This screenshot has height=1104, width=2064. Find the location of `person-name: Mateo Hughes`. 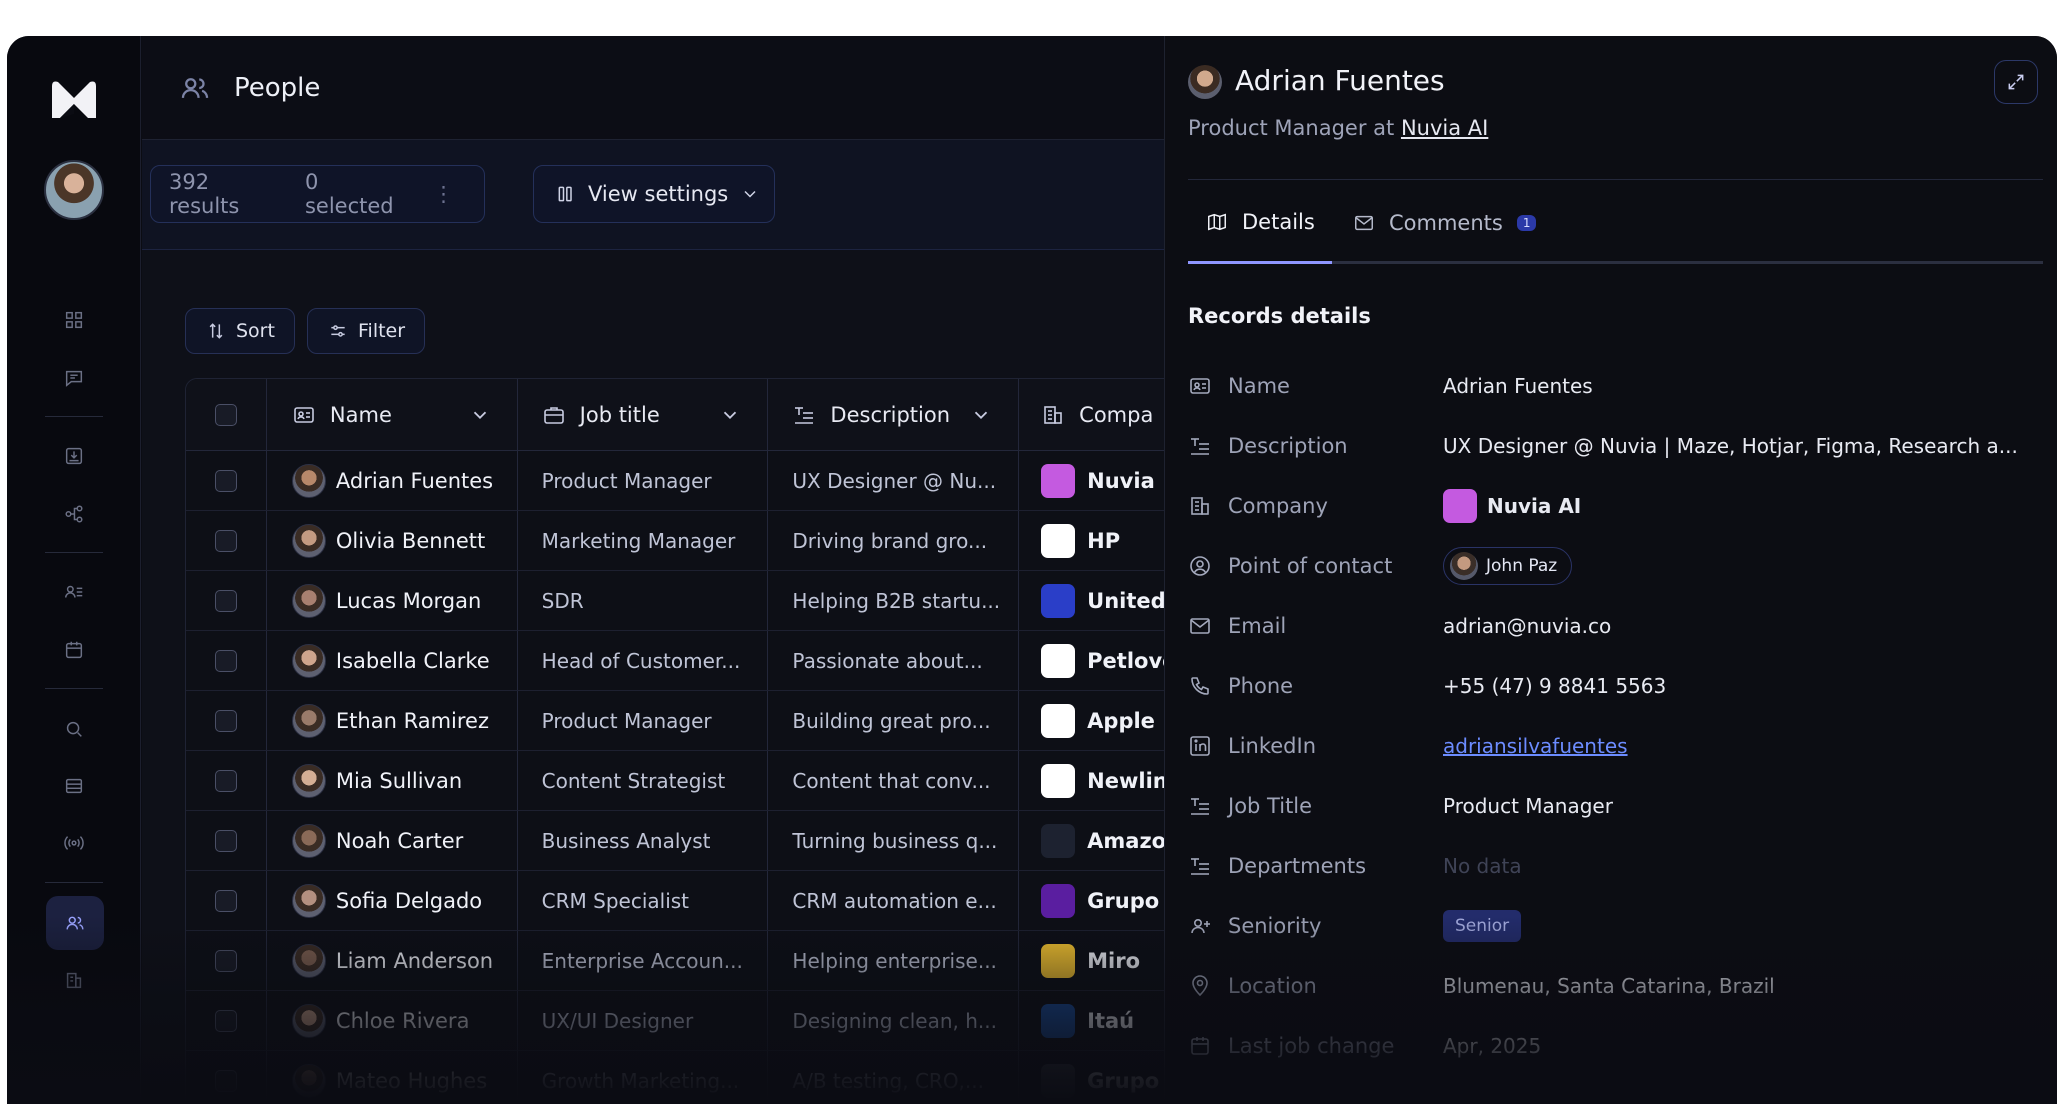

person-name: Mateo Hughes is located at coordinates (411, 1081).